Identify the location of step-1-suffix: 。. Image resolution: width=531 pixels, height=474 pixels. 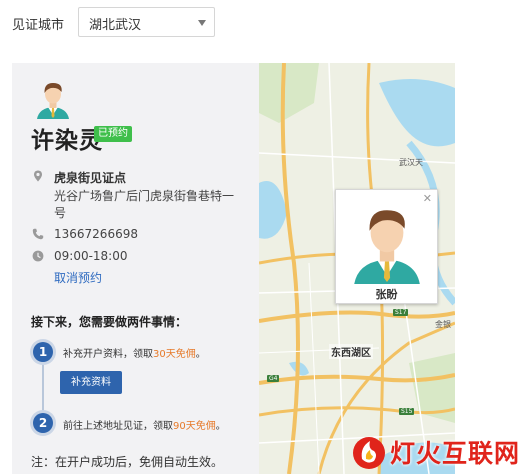
(200, 354).